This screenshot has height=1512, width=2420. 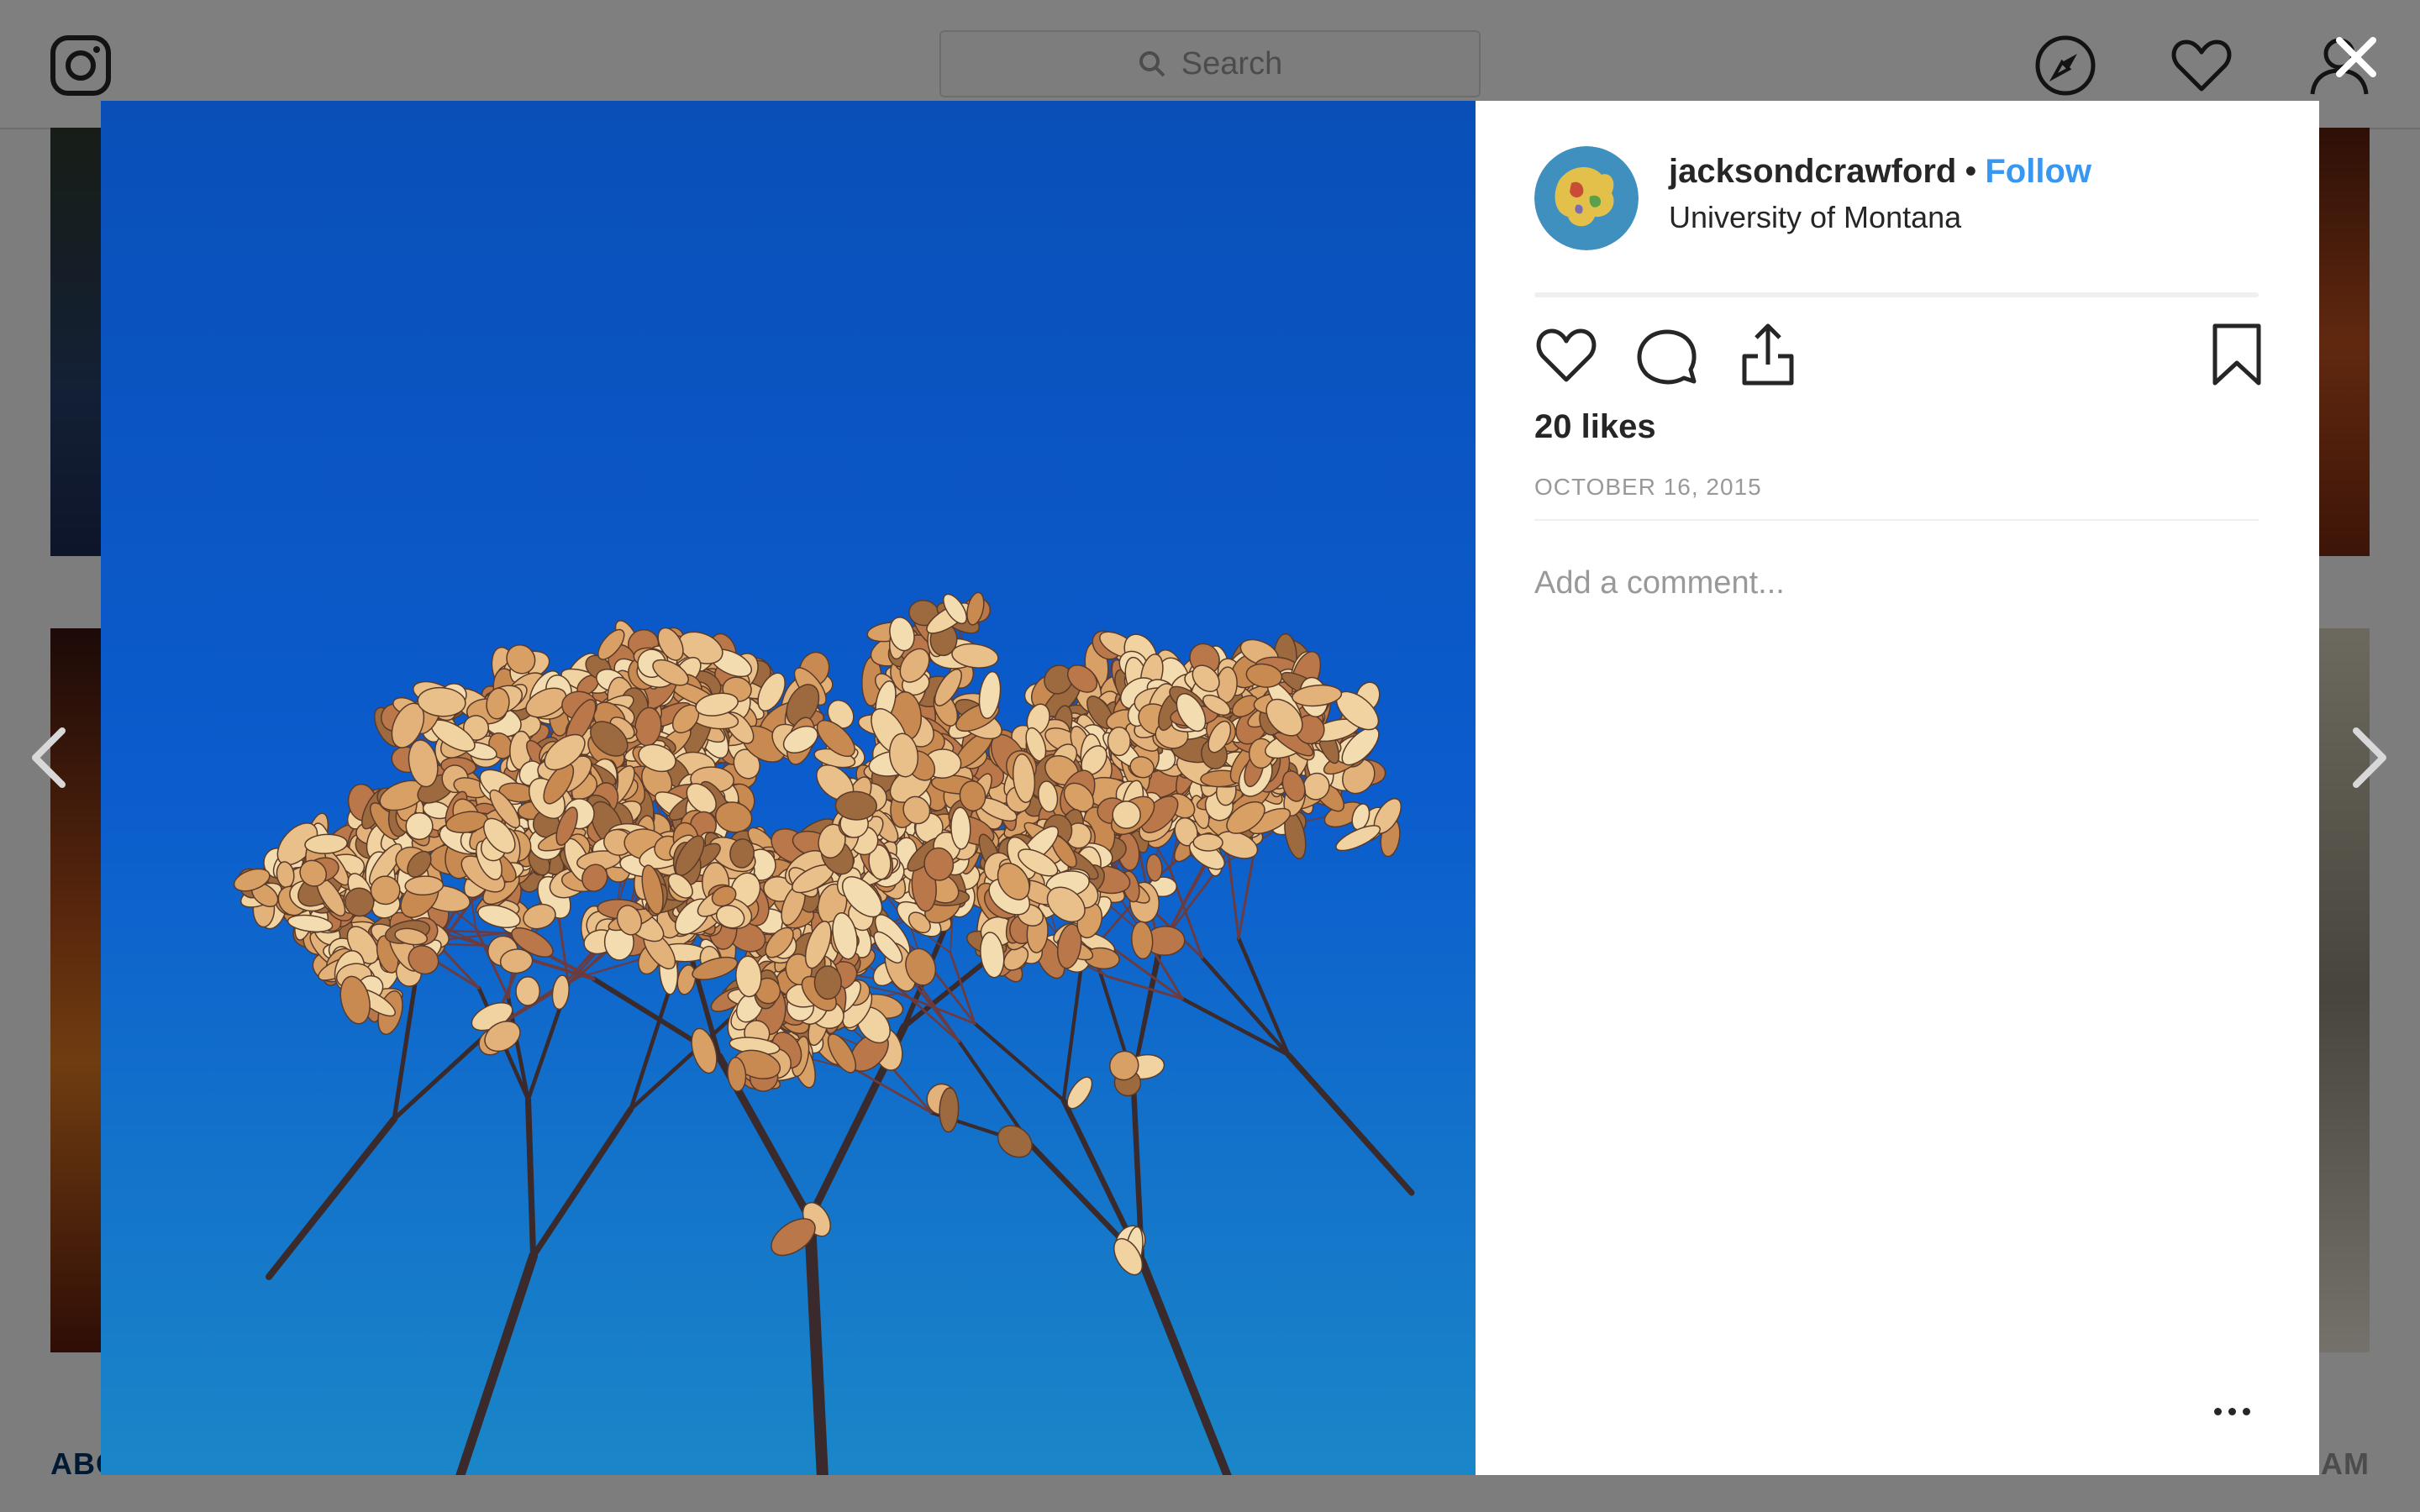 I want to click on chevron-right-icon, so click(x=2369, y=758).